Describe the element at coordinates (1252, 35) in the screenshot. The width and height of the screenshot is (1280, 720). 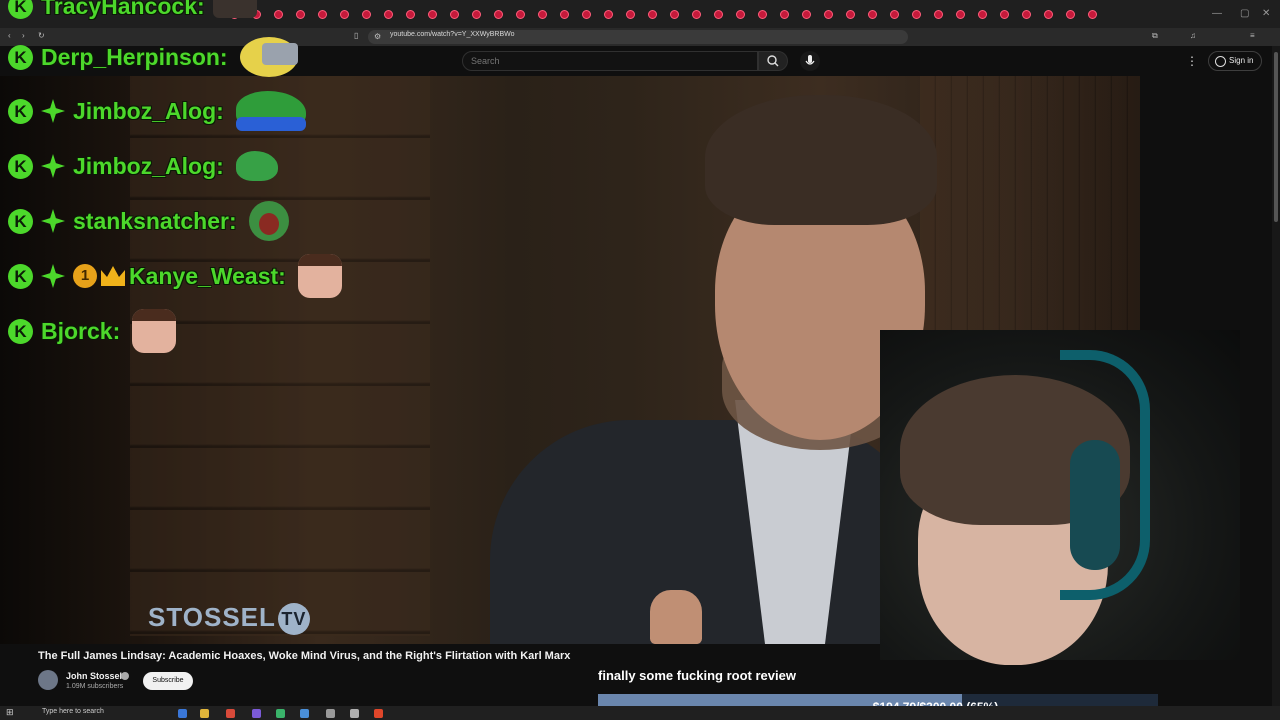
I see `menu-icon: ≡` at that location.